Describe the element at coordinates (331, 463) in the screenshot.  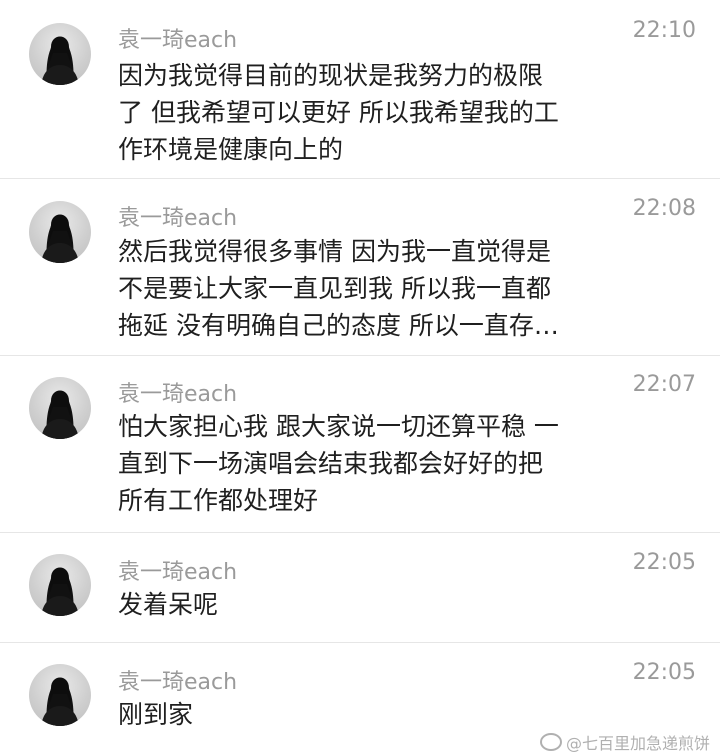
I see `message-line: 直到下一场演唱会结束我都会好好的把` at that location.